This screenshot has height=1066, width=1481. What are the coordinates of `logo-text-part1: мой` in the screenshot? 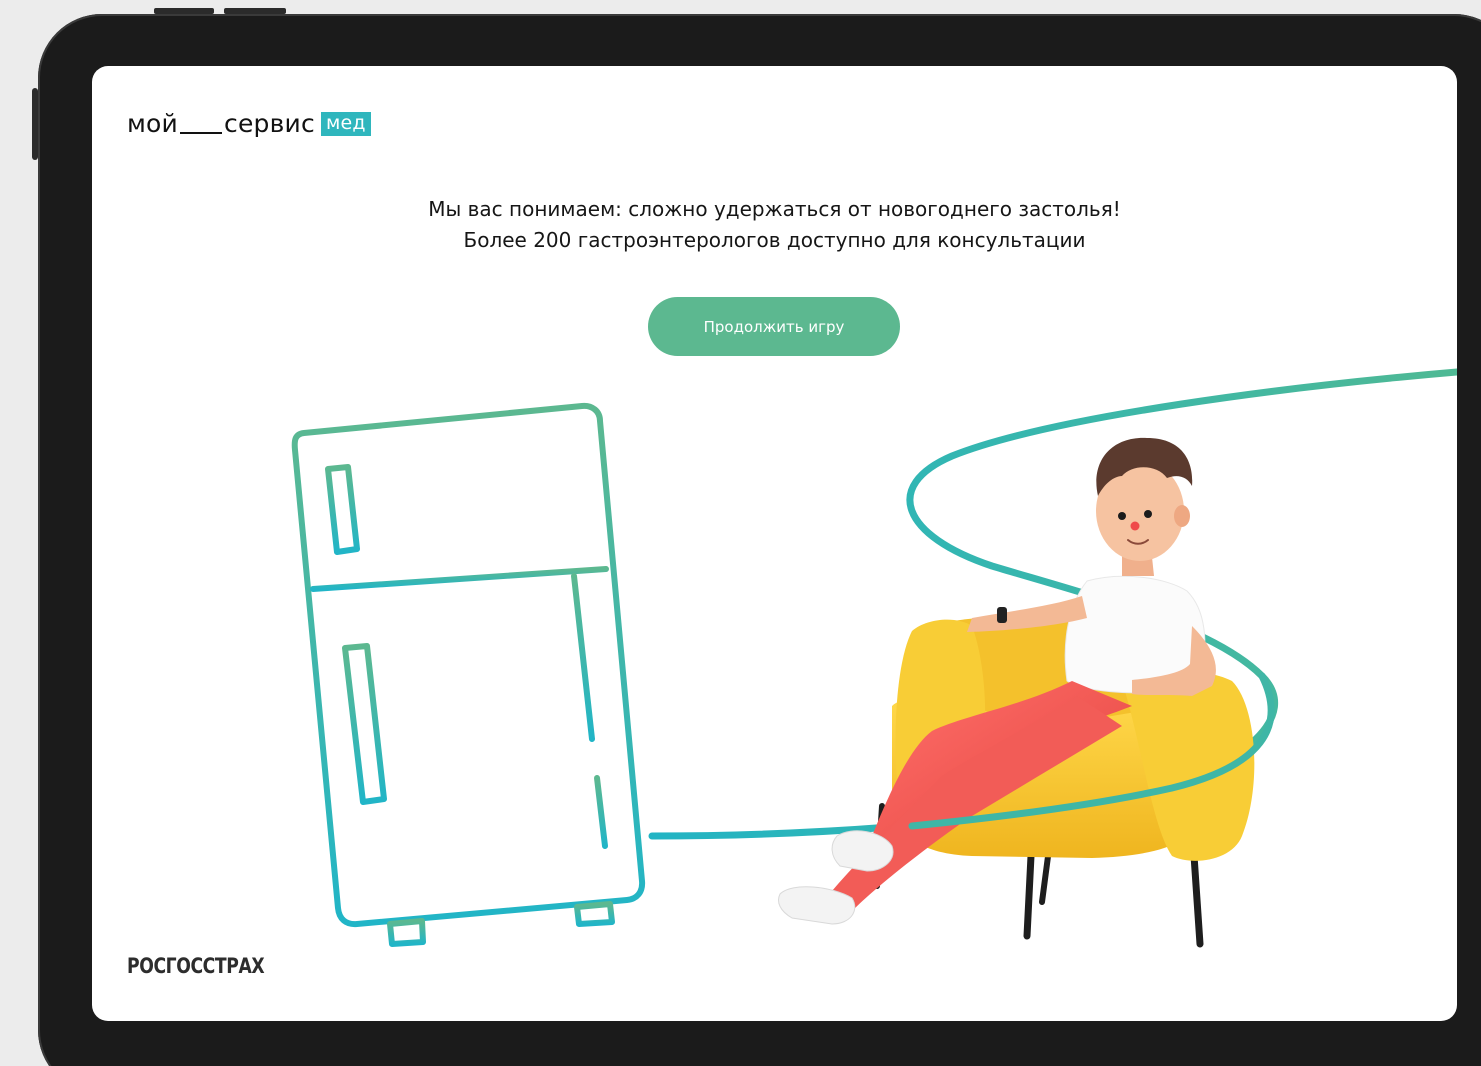 It's located at (153, 123).